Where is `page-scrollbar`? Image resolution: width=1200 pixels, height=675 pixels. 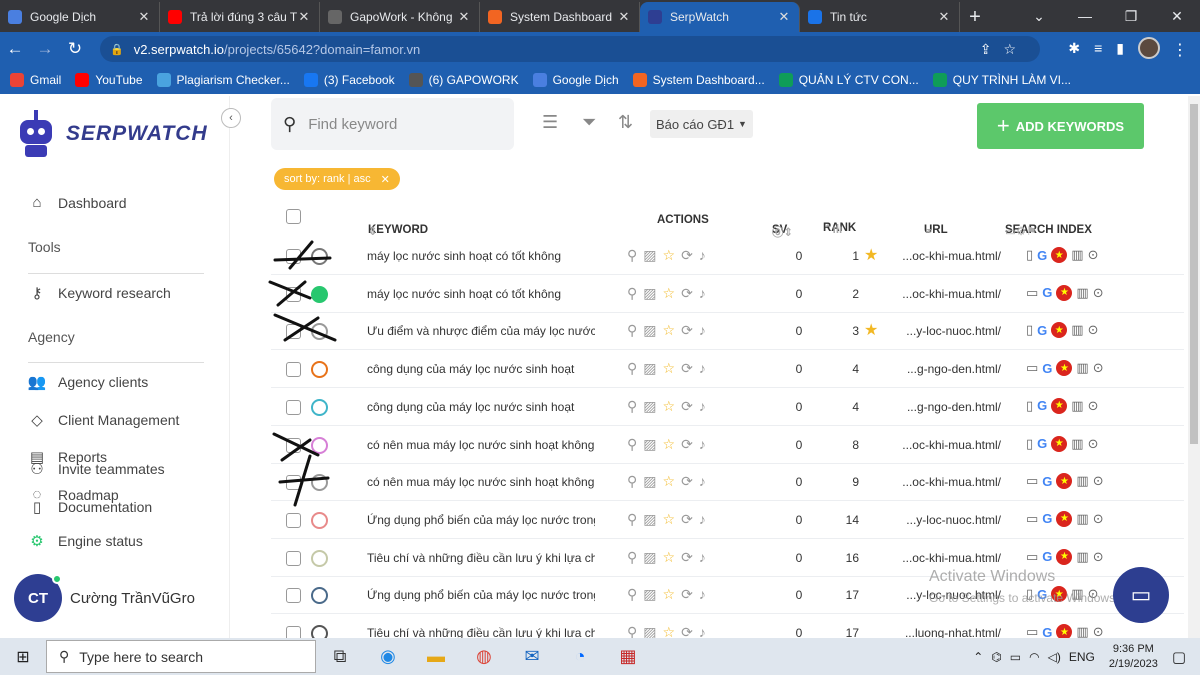
page-scrollbar is located at coordinates (1194, 367).